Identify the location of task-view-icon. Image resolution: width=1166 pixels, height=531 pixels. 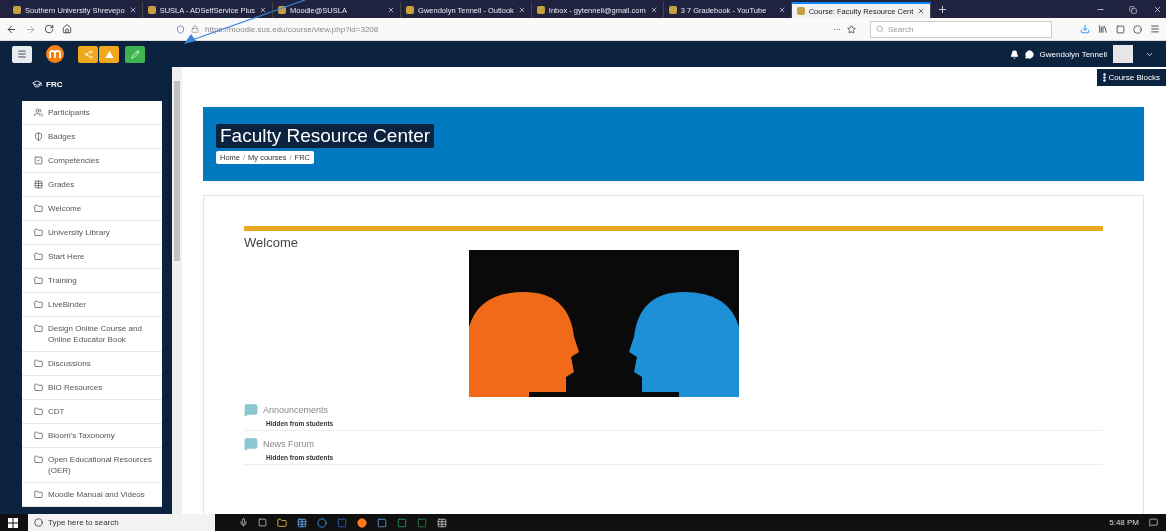
(262, 522).